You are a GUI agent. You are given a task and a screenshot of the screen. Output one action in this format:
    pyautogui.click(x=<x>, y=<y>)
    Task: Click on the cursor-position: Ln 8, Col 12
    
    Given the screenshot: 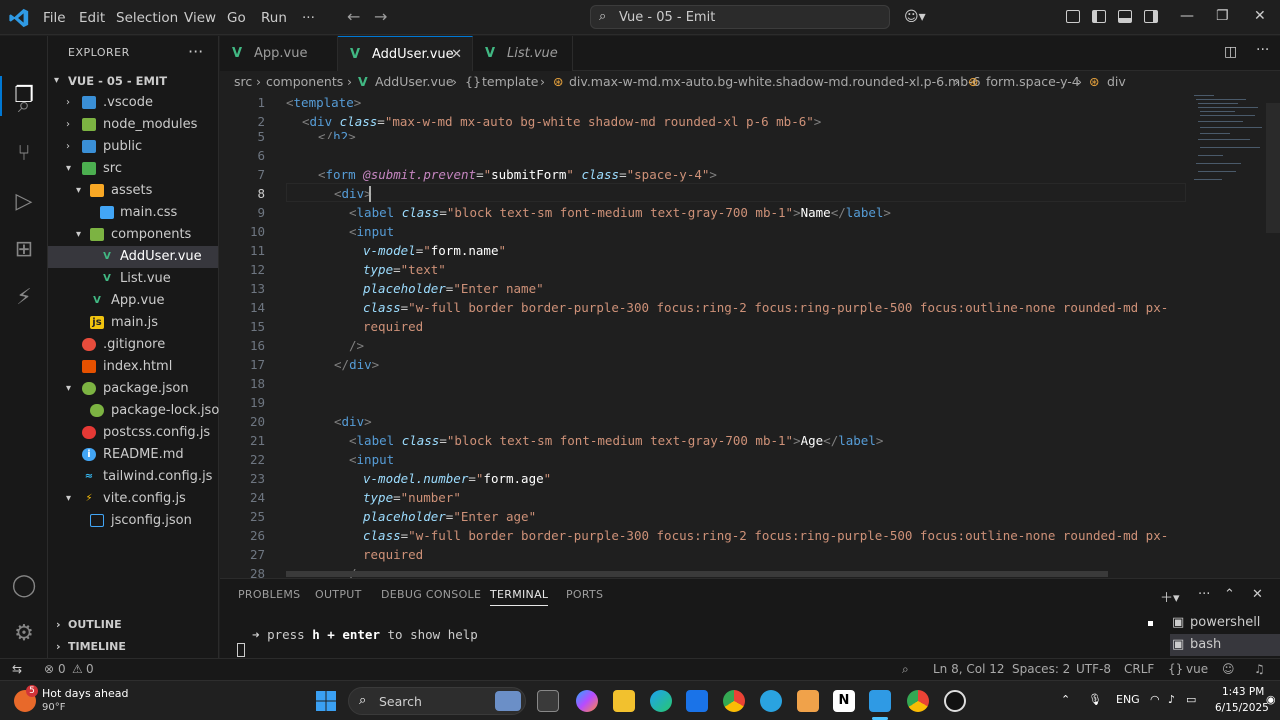 What is the action you would take?
    pyautogui.click(x=969, y=669)
    